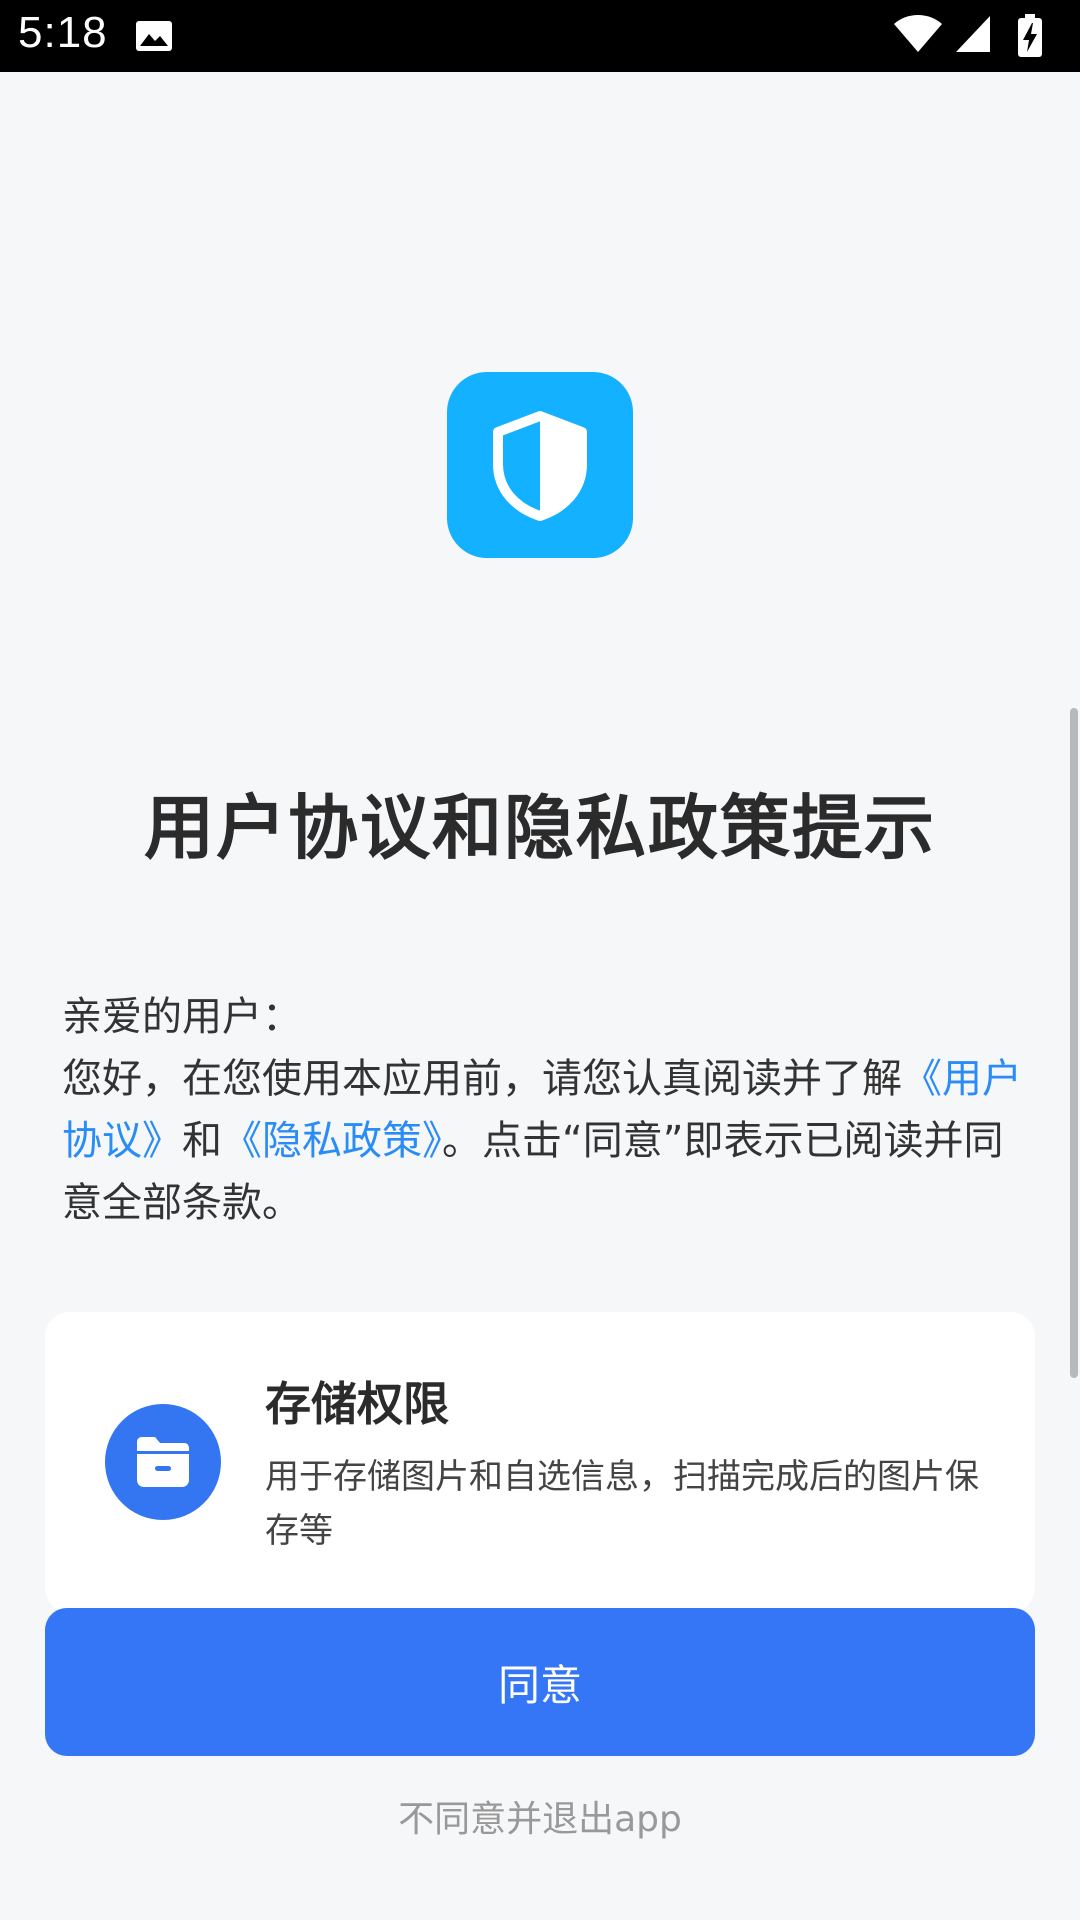  I want to click on battery-charging-icon, so click(1030, 35).